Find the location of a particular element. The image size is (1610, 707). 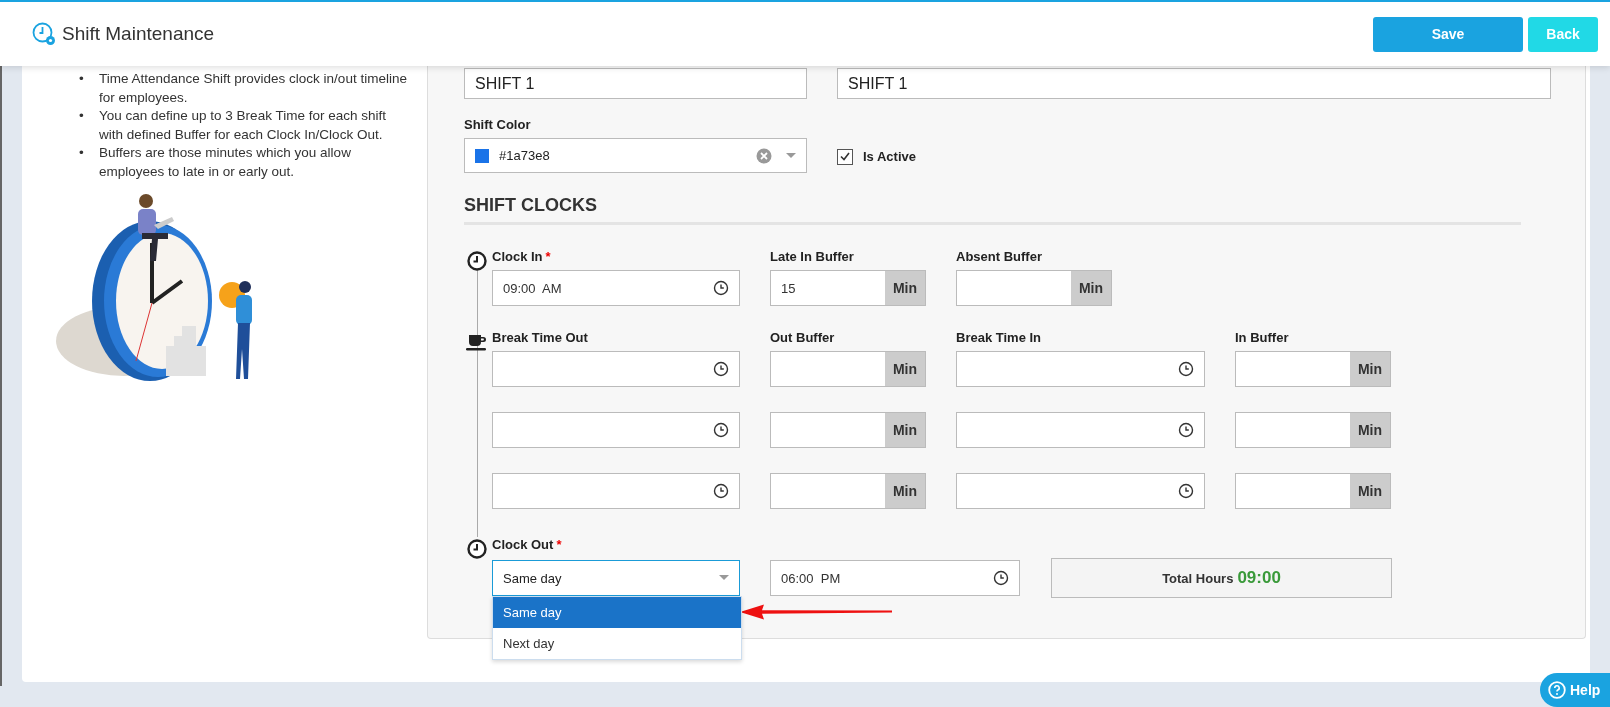

field-label: Late In Buffer is located at coordinates (812, 256).